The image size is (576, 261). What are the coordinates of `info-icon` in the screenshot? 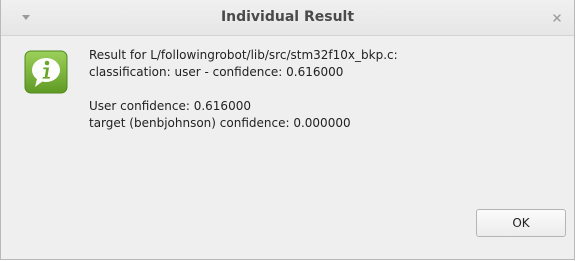 It's located at (46, 72).